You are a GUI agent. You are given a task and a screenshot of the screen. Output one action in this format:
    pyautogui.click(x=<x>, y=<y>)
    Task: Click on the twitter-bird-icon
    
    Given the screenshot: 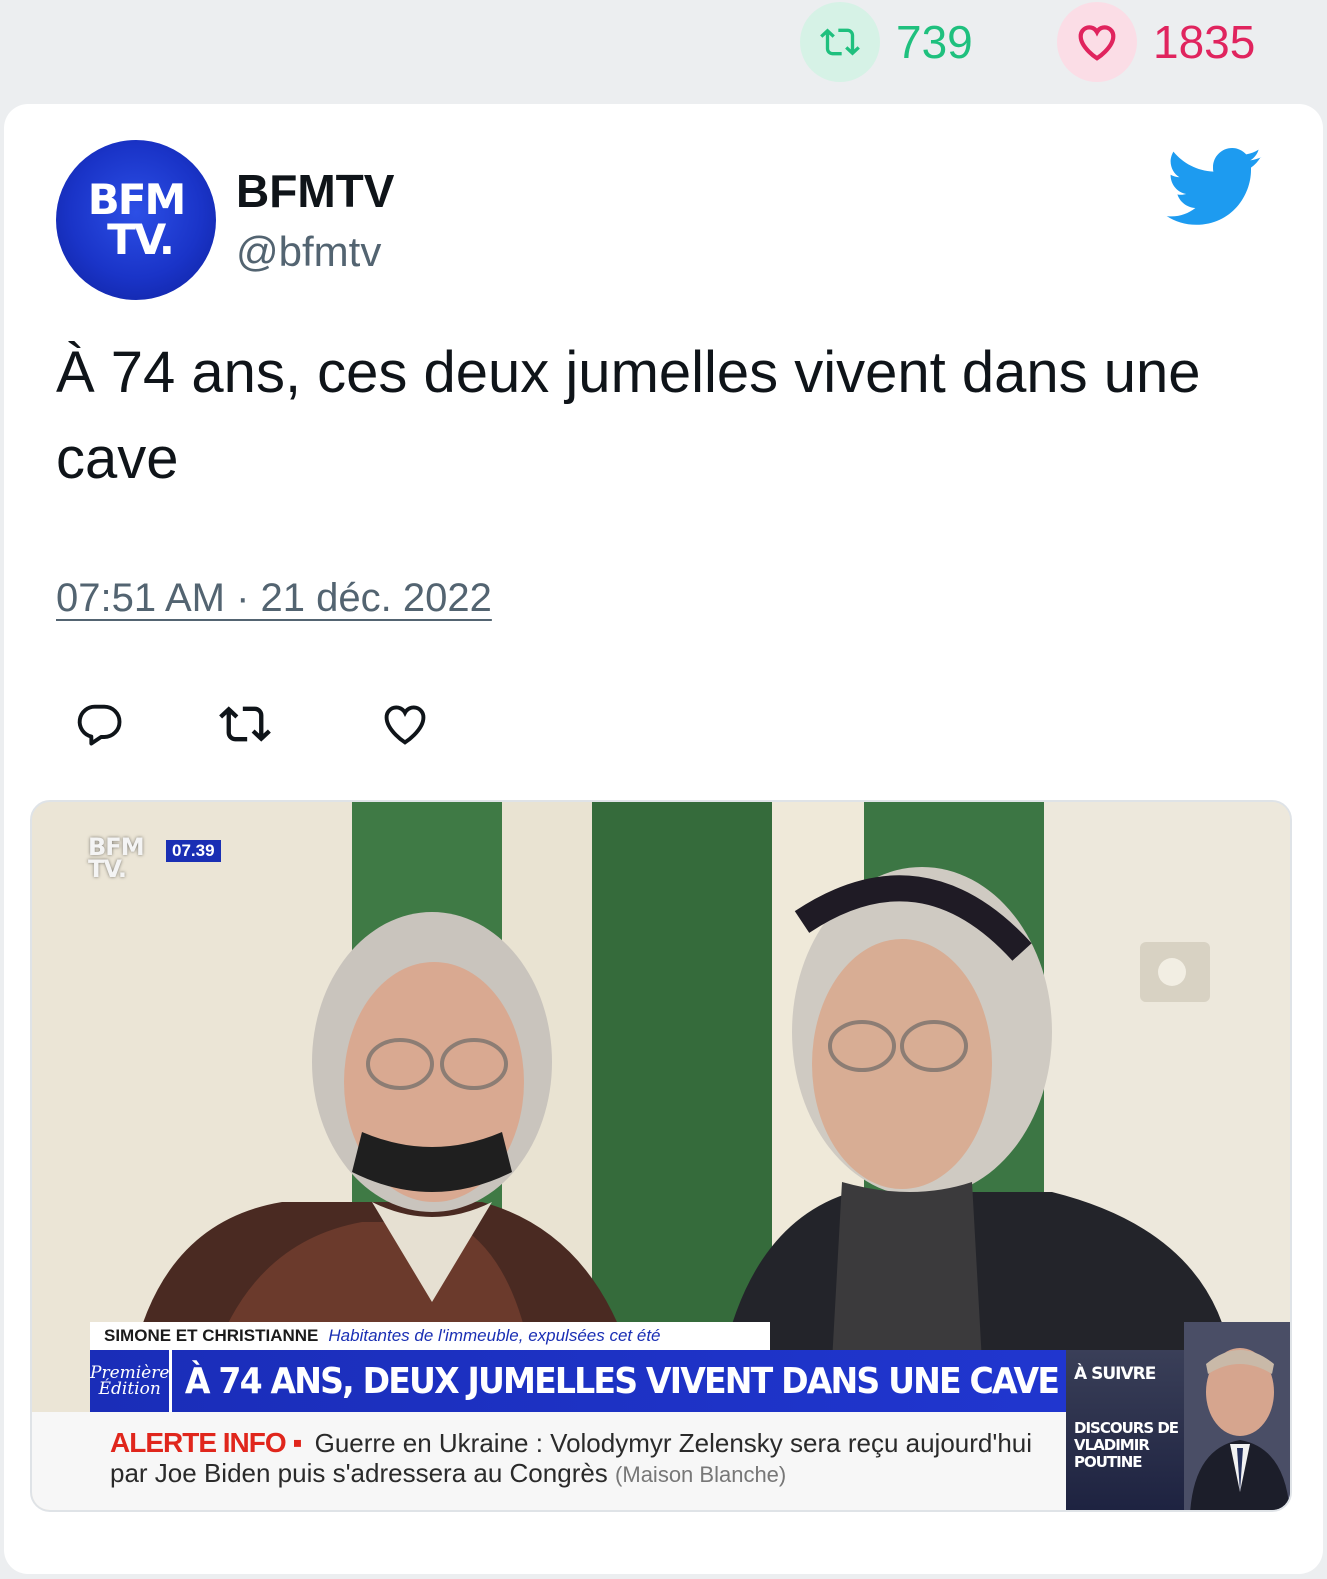 What is the action you would take?
    pyautogui.click(x=1215, y=190)
    